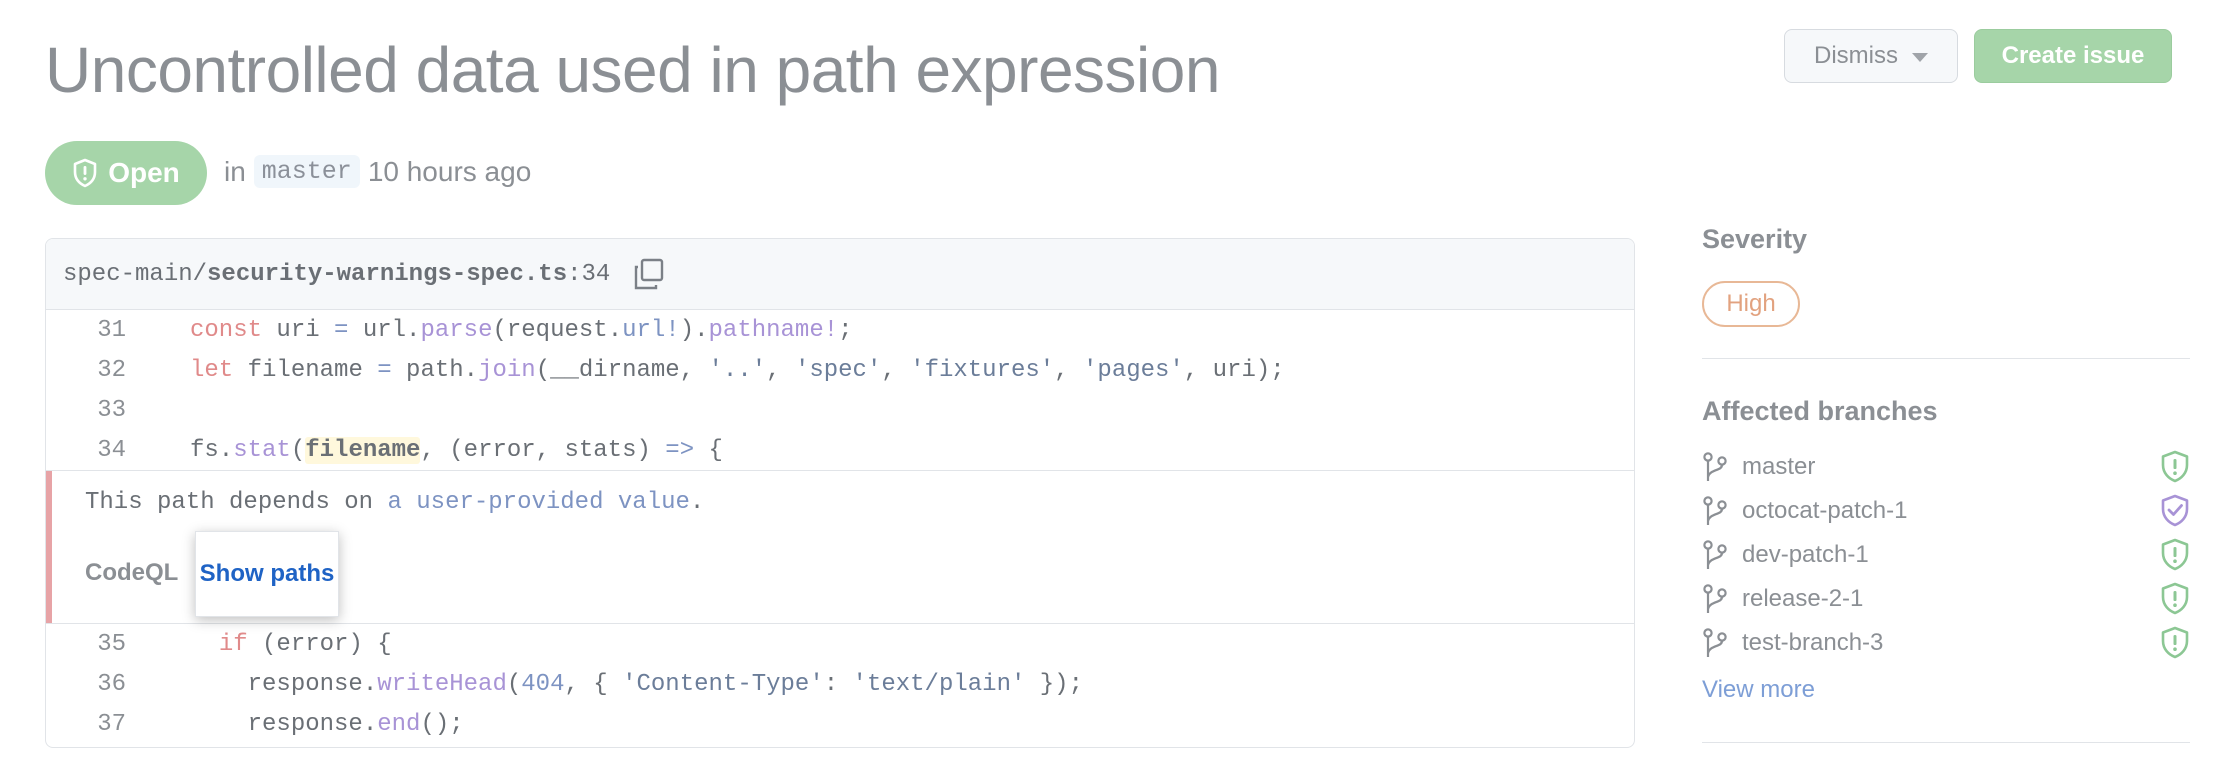 The width and height of the screenshot is (2226, 766). Describe the element at coordinates (327, 724) in the screenshot. I see `code-text: response.end();` at that location.